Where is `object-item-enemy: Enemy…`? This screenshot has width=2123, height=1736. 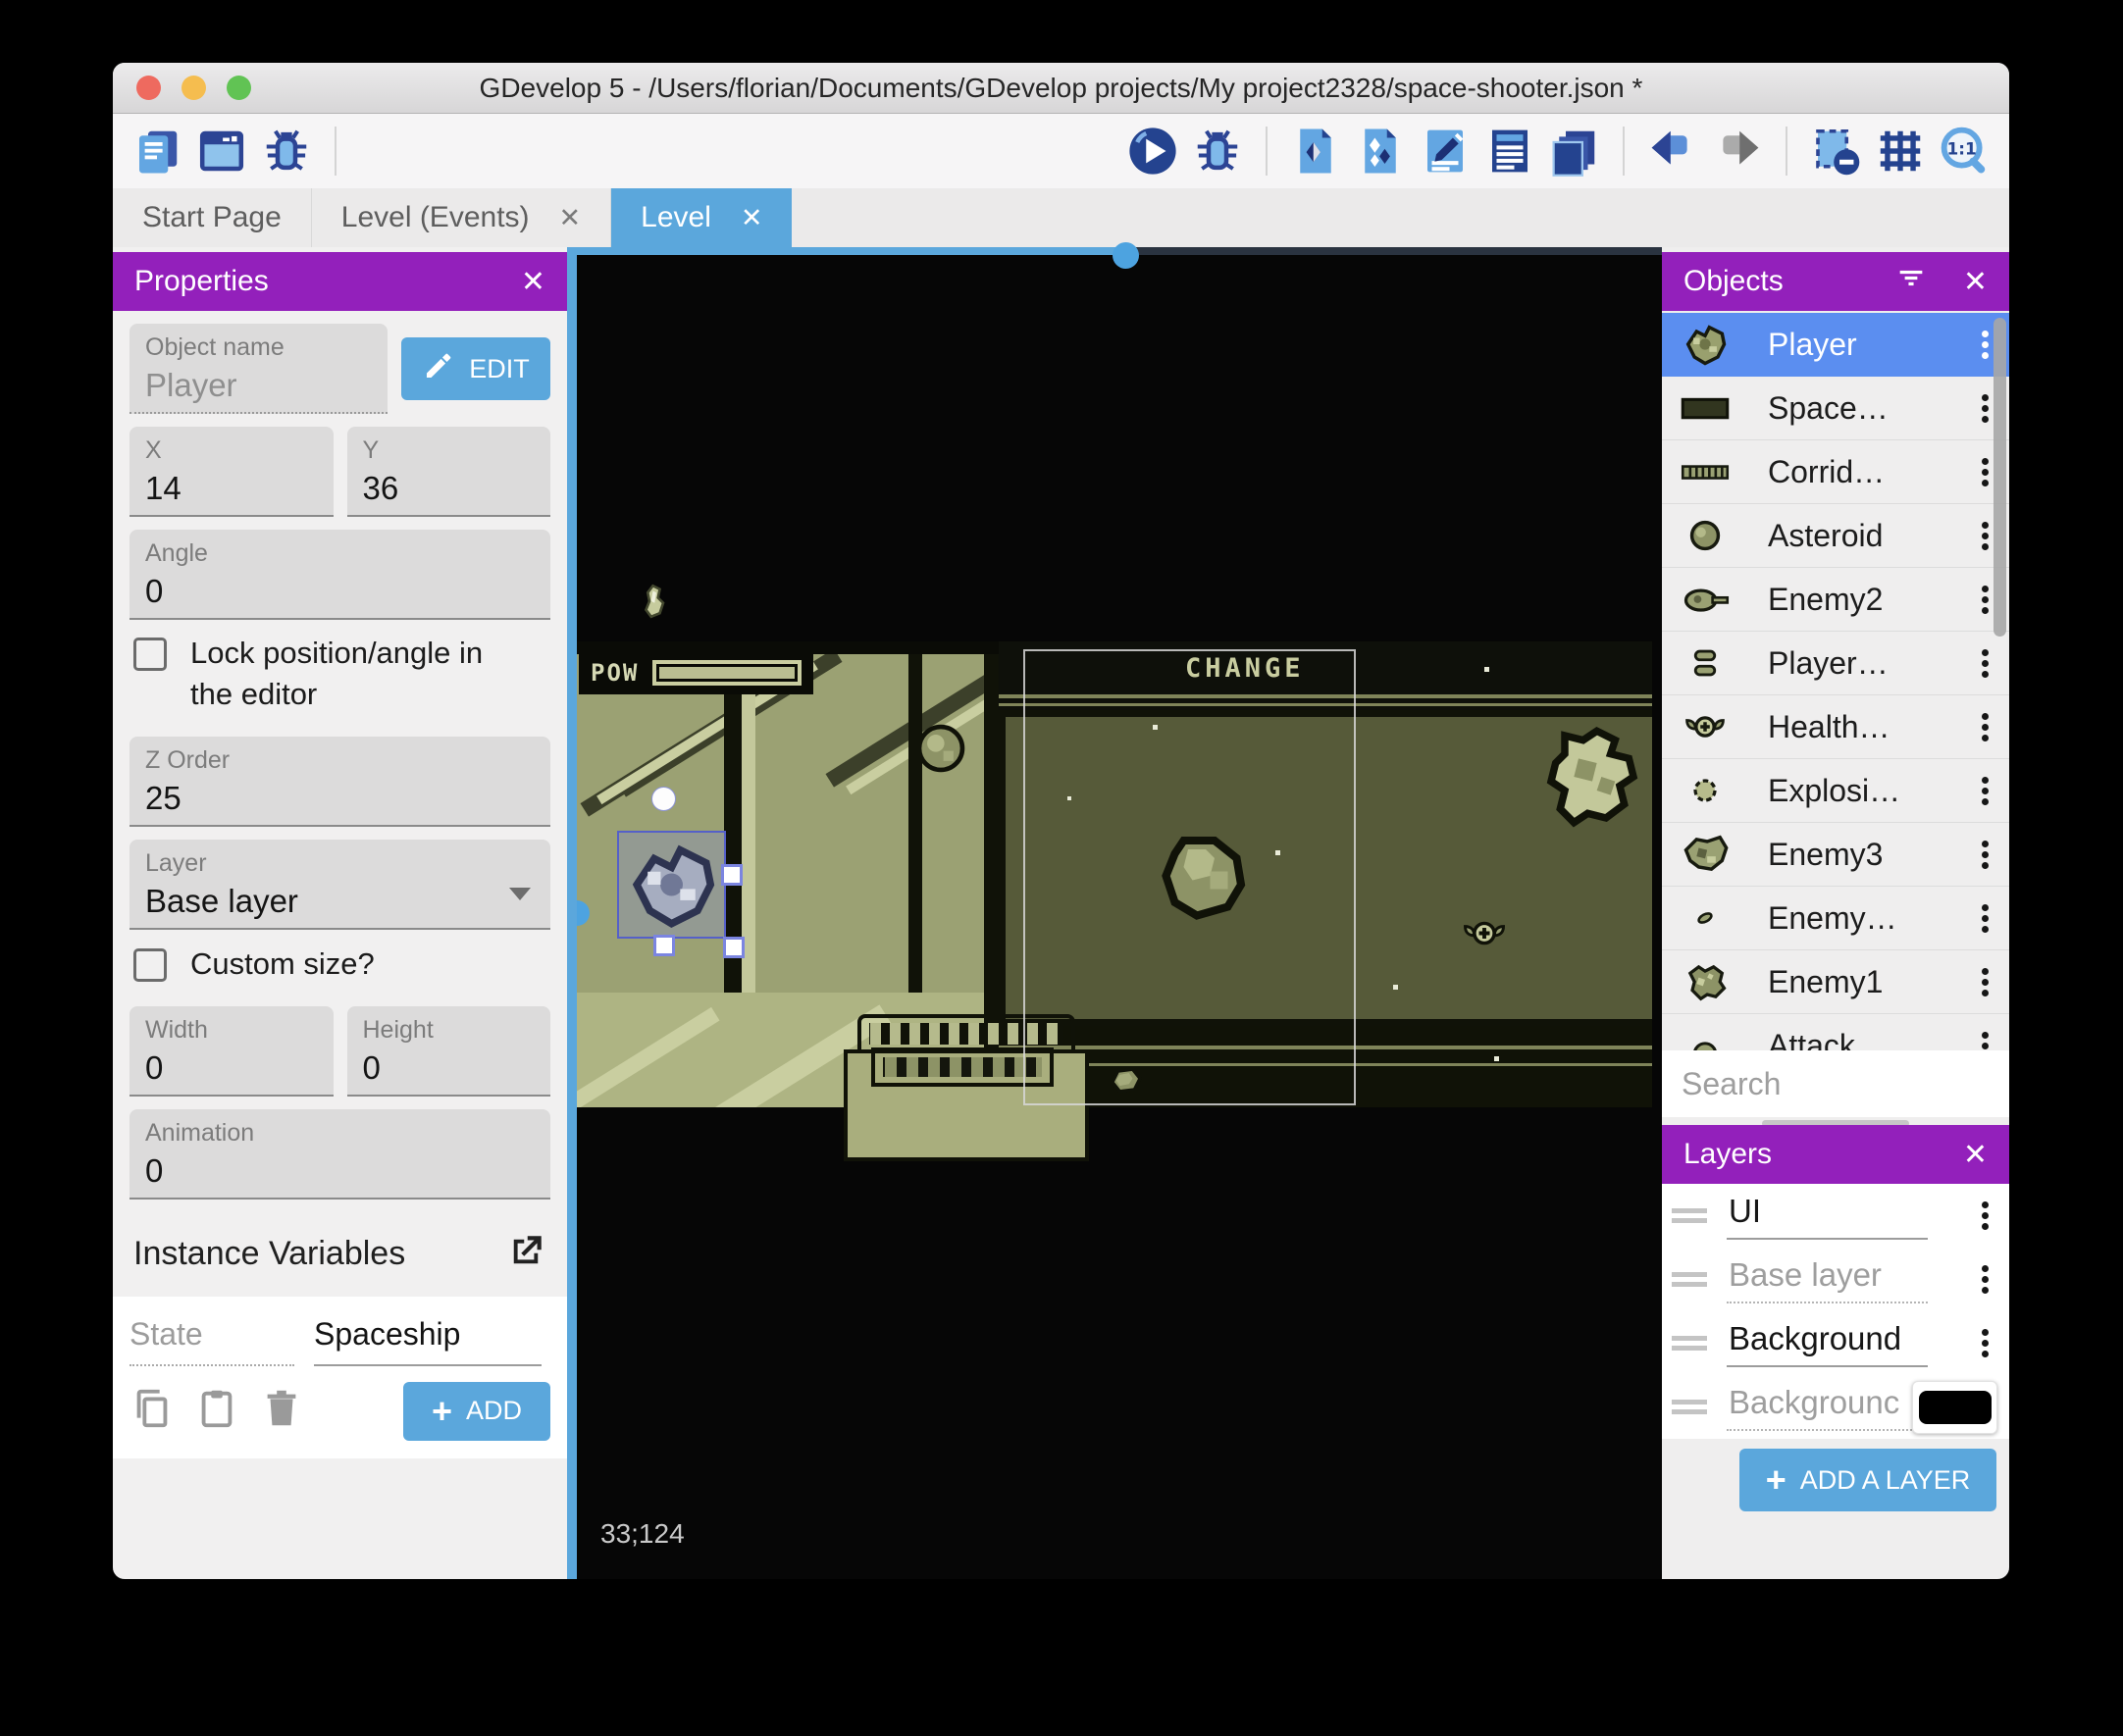
object-item-enemy: Enemy… is located at coordinates (1836, 919).